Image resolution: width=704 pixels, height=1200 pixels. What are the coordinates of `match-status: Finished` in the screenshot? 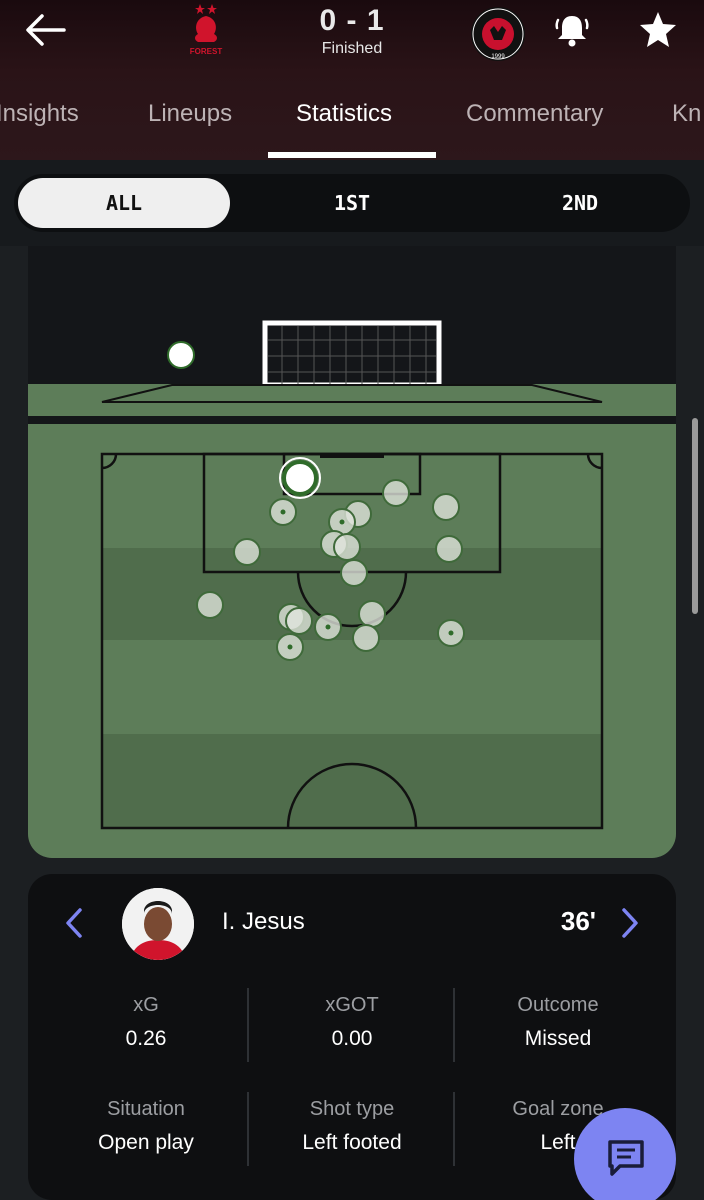 It's located at (352, 48).